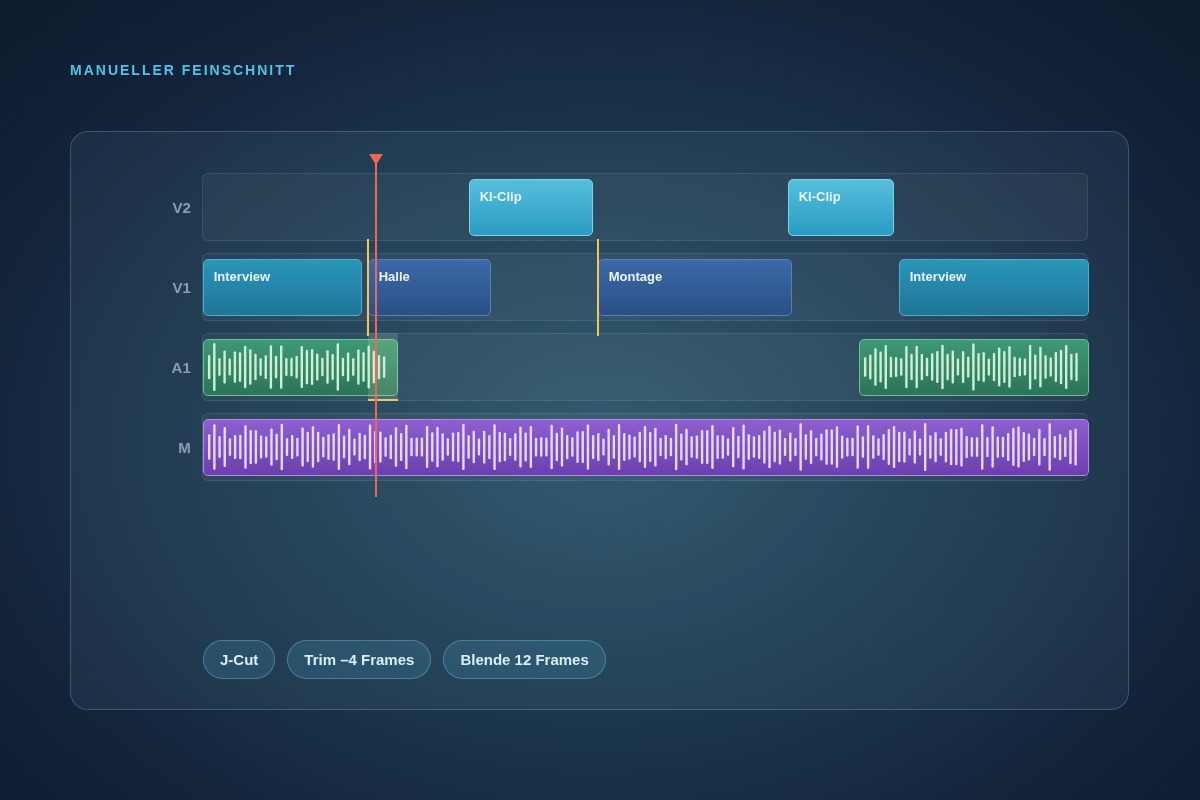 Image resolution: width=1200 pixels, height=800 pixels. I want to click on edit-chip: J-Cut, so click(239, 659).